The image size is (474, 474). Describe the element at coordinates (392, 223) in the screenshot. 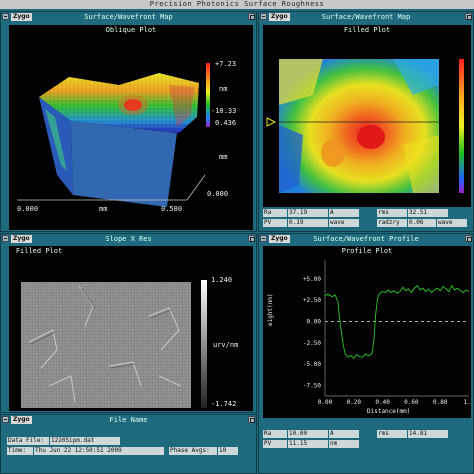

I see `extra-label: radzry` at that location.